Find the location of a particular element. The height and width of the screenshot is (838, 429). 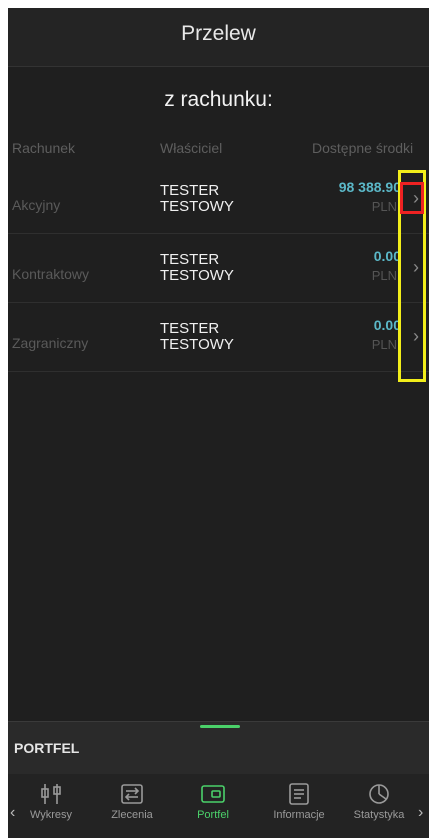

column-header-owner: Właściciel is located at coordinates (191, 148).